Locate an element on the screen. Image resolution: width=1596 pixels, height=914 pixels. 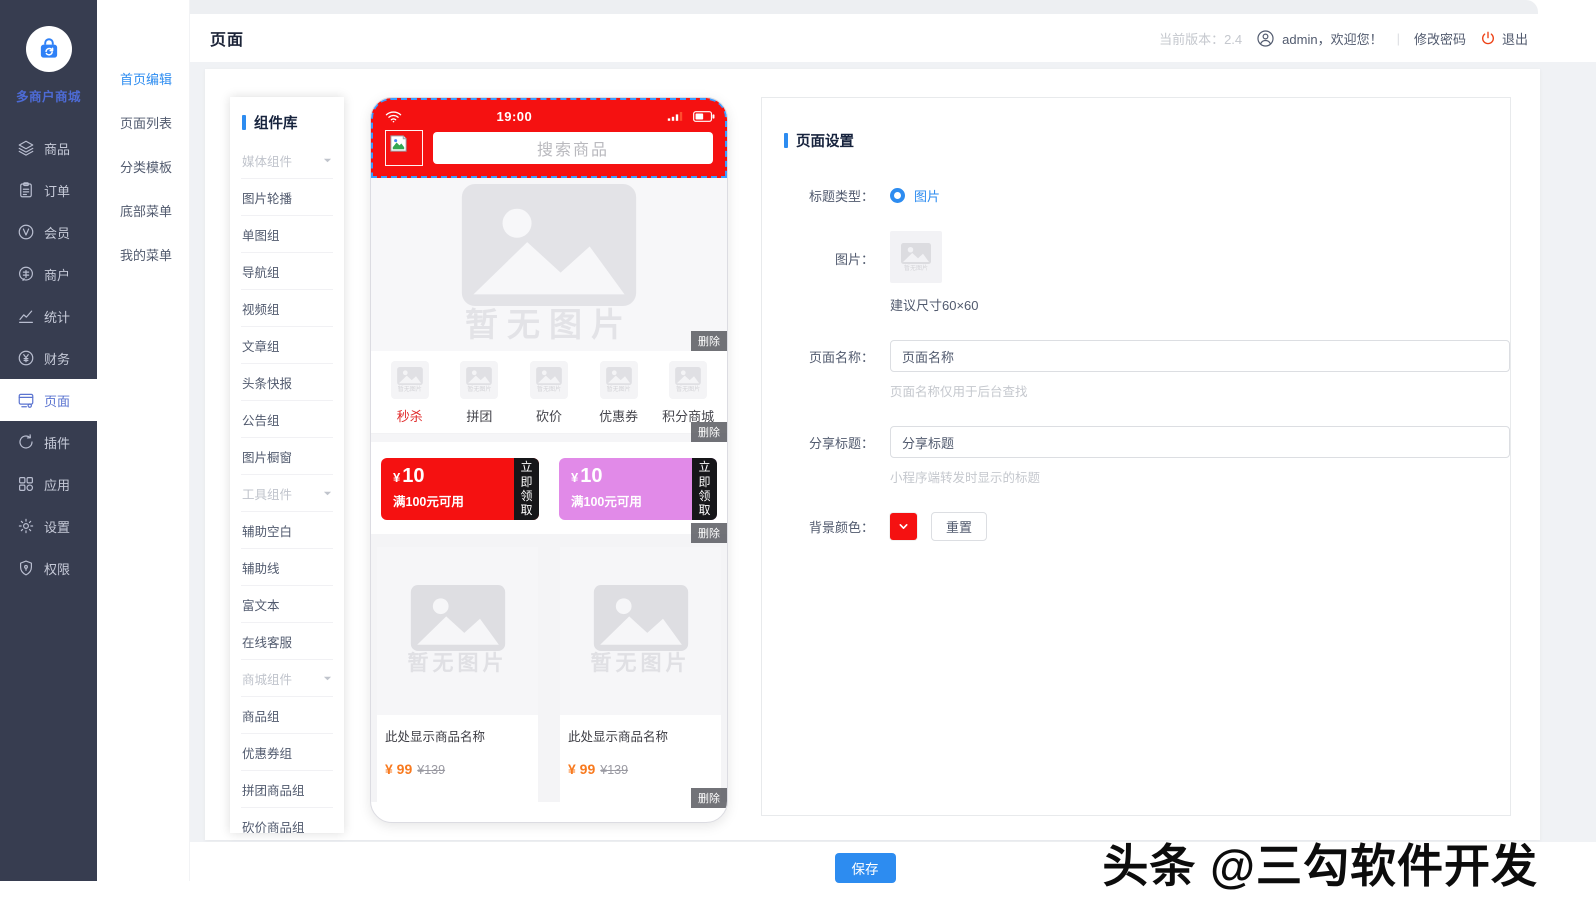
coupon-card-violet: ¥10 满100元可用 立即领取 is located at coordinates (638, 489).